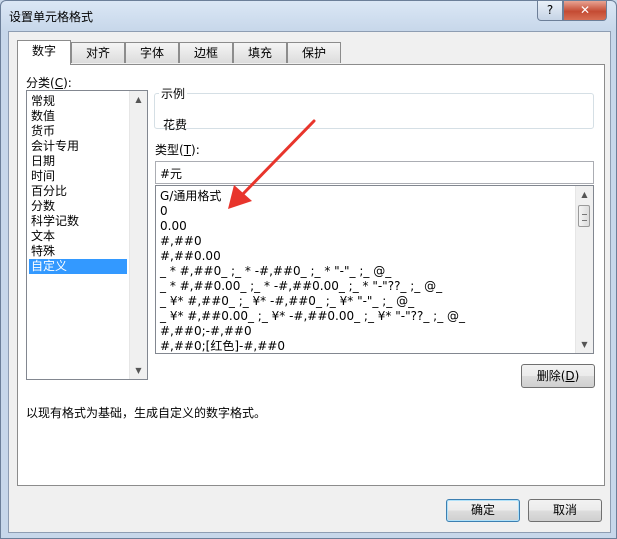 The image size is (617, 539). What do you see at coordinates (42, 251) in the screenshot?
I see `category-item: 特殊` at bounding box center [42, 251].